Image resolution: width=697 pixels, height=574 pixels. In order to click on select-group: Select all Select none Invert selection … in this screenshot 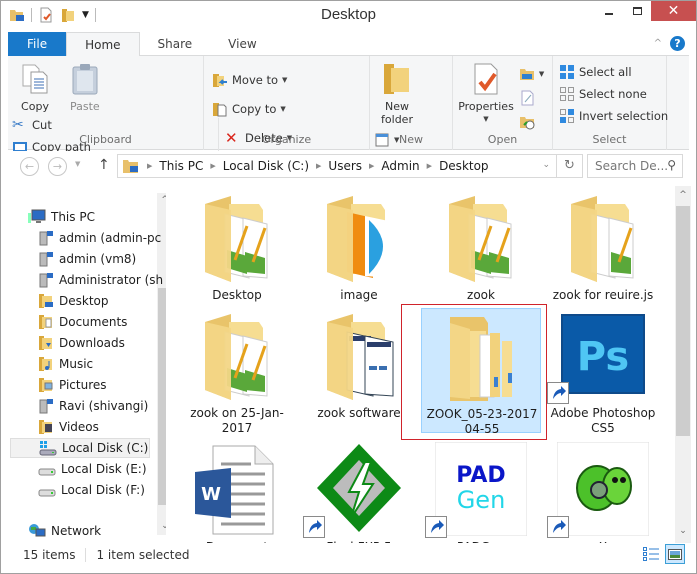, I will do `click(610, 103)`.